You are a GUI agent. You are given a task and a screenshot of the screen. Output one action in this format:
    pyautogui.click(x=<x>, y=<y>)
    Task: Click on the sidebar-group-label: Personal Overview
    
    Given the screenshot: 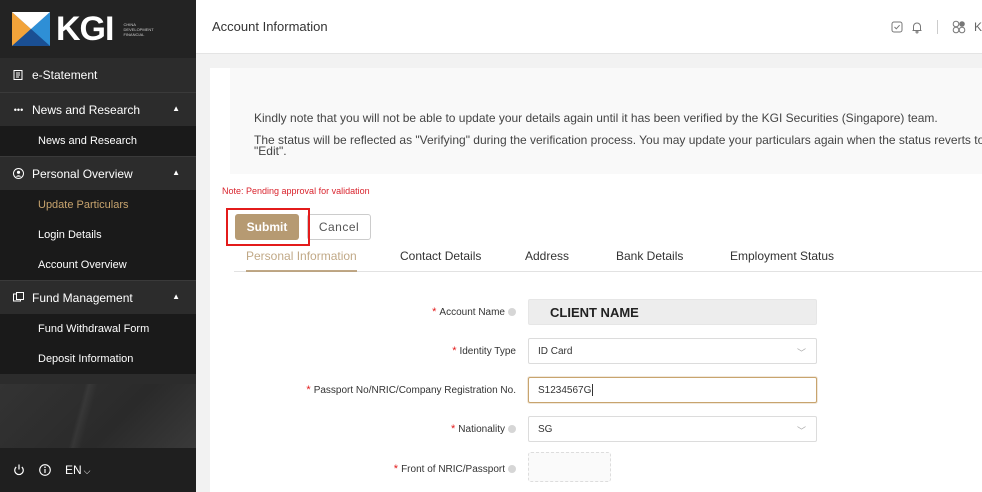 What is the action you would take?
    pyautogui.click(x=82, y=173)
    